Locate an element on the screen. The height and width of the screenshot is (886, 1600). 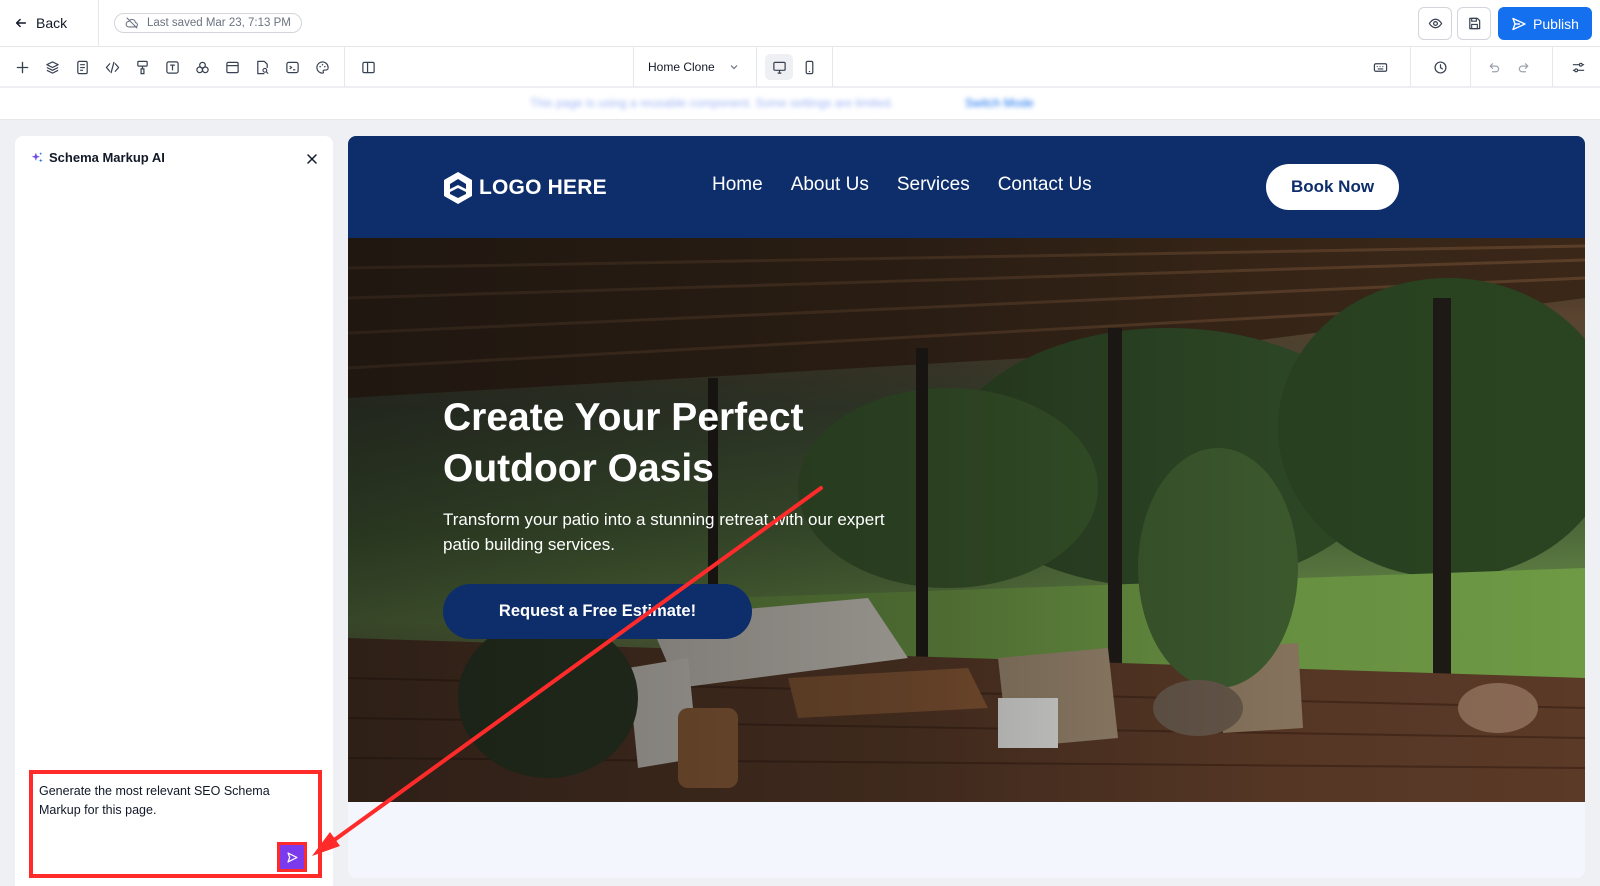
panel-title: Schema Markup AI is located at coordinates (98, 157).